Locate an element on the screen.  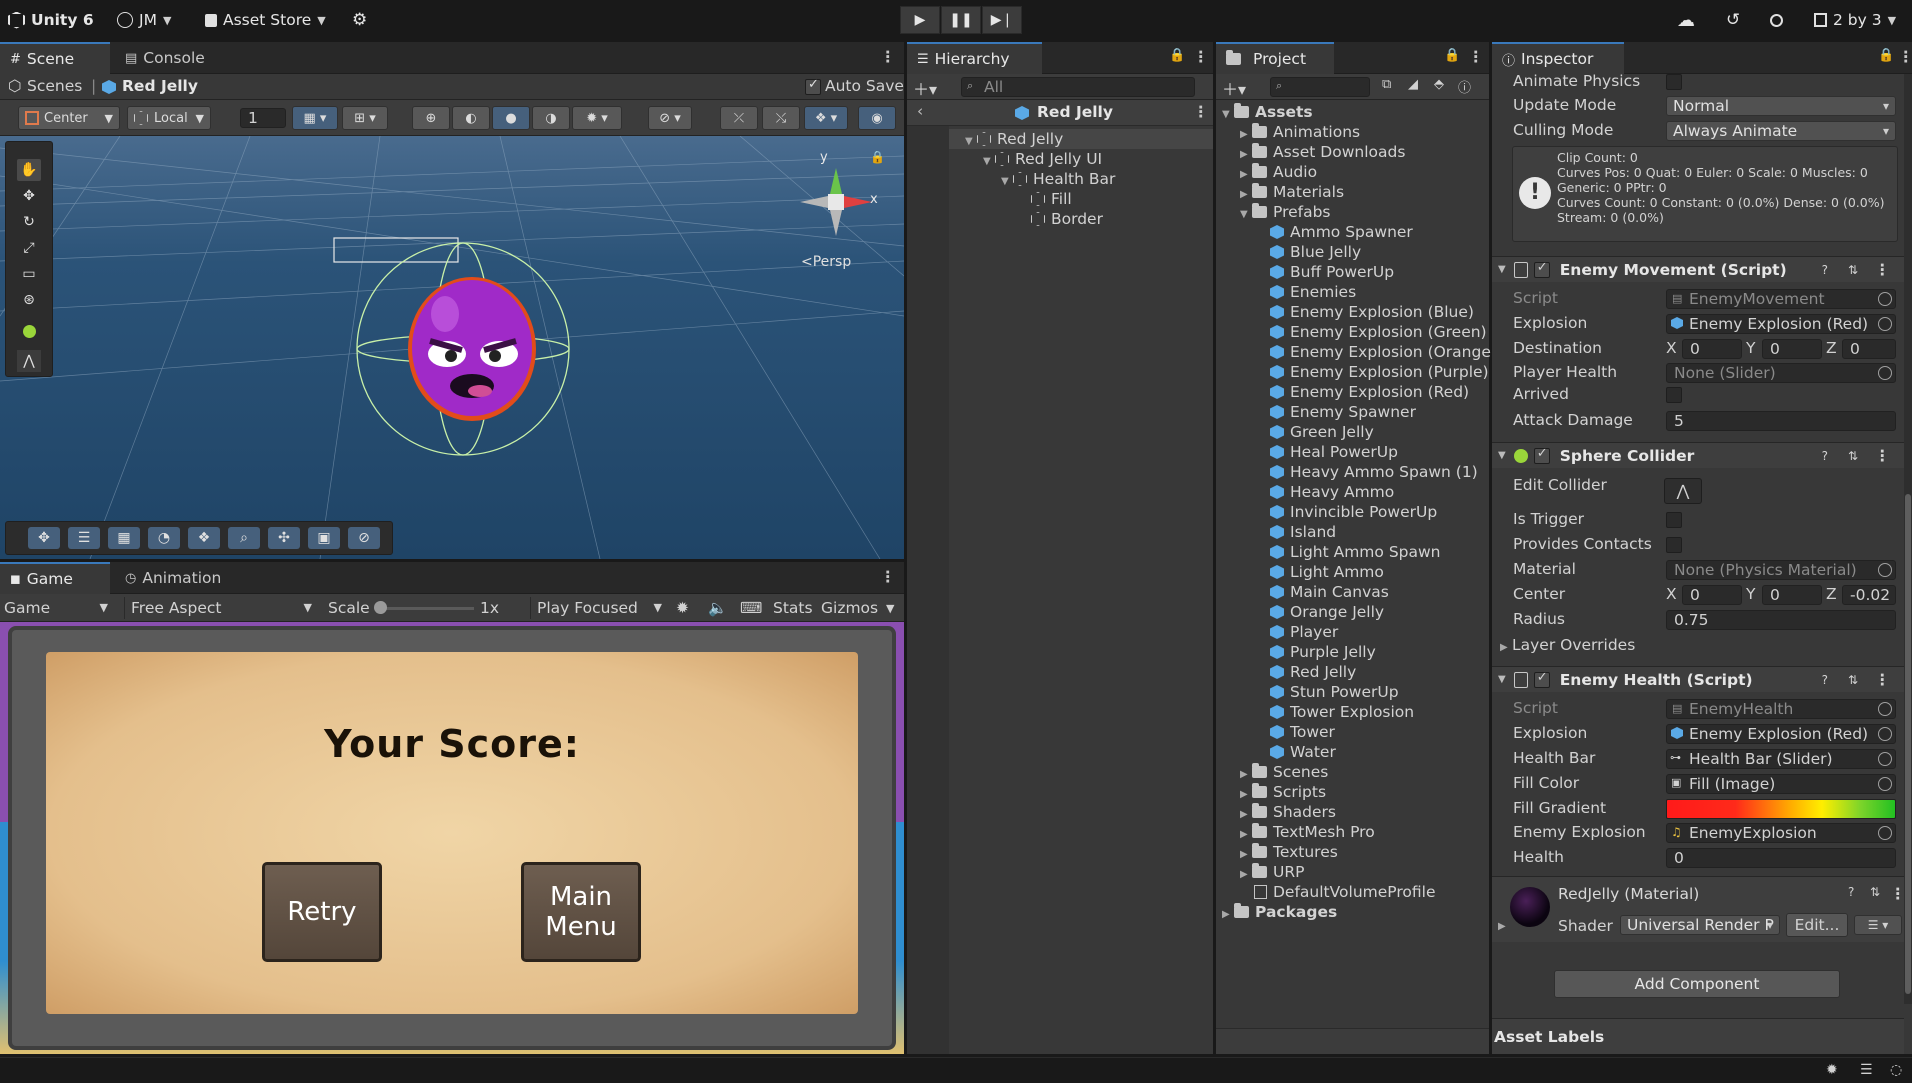
inspector-scrollbar is located at coordinates (1908, 539).